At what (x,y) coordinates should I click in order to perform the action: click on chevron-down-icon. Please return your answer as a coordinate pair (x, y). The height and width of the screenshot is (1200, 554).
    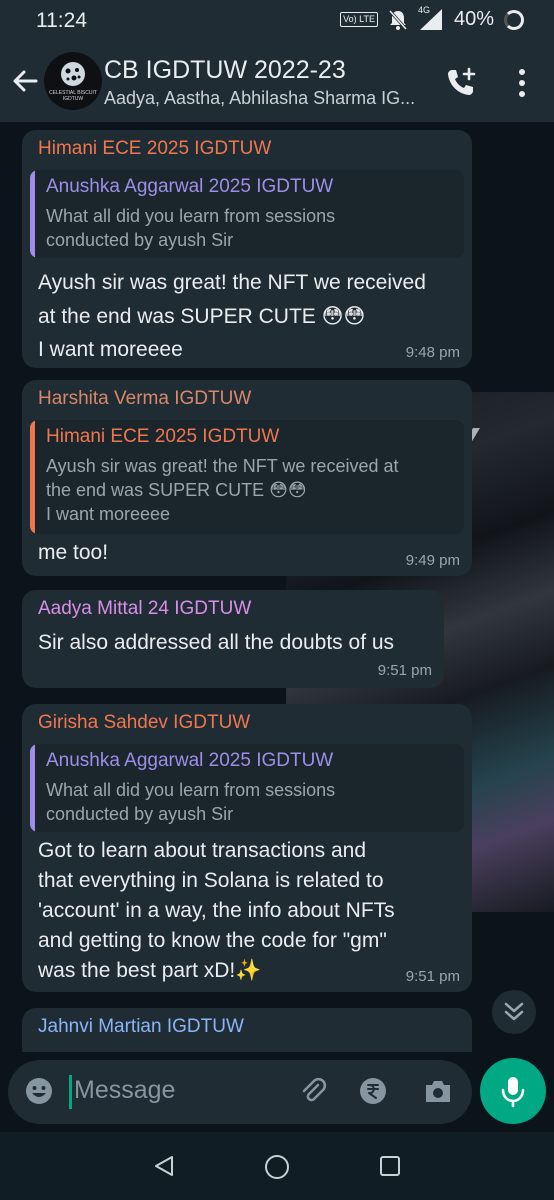
    Looking at the image, I should click on (514, 1011).